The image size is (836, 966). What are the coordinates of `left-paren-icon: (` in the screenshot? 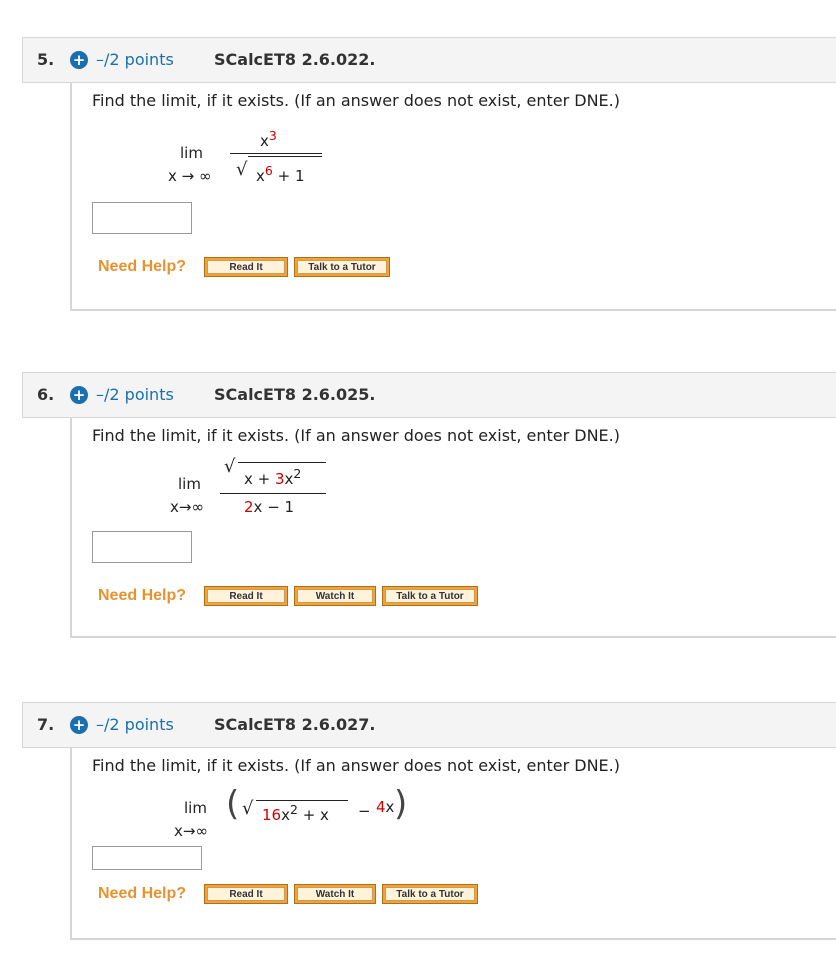 It's located at (233, 804).